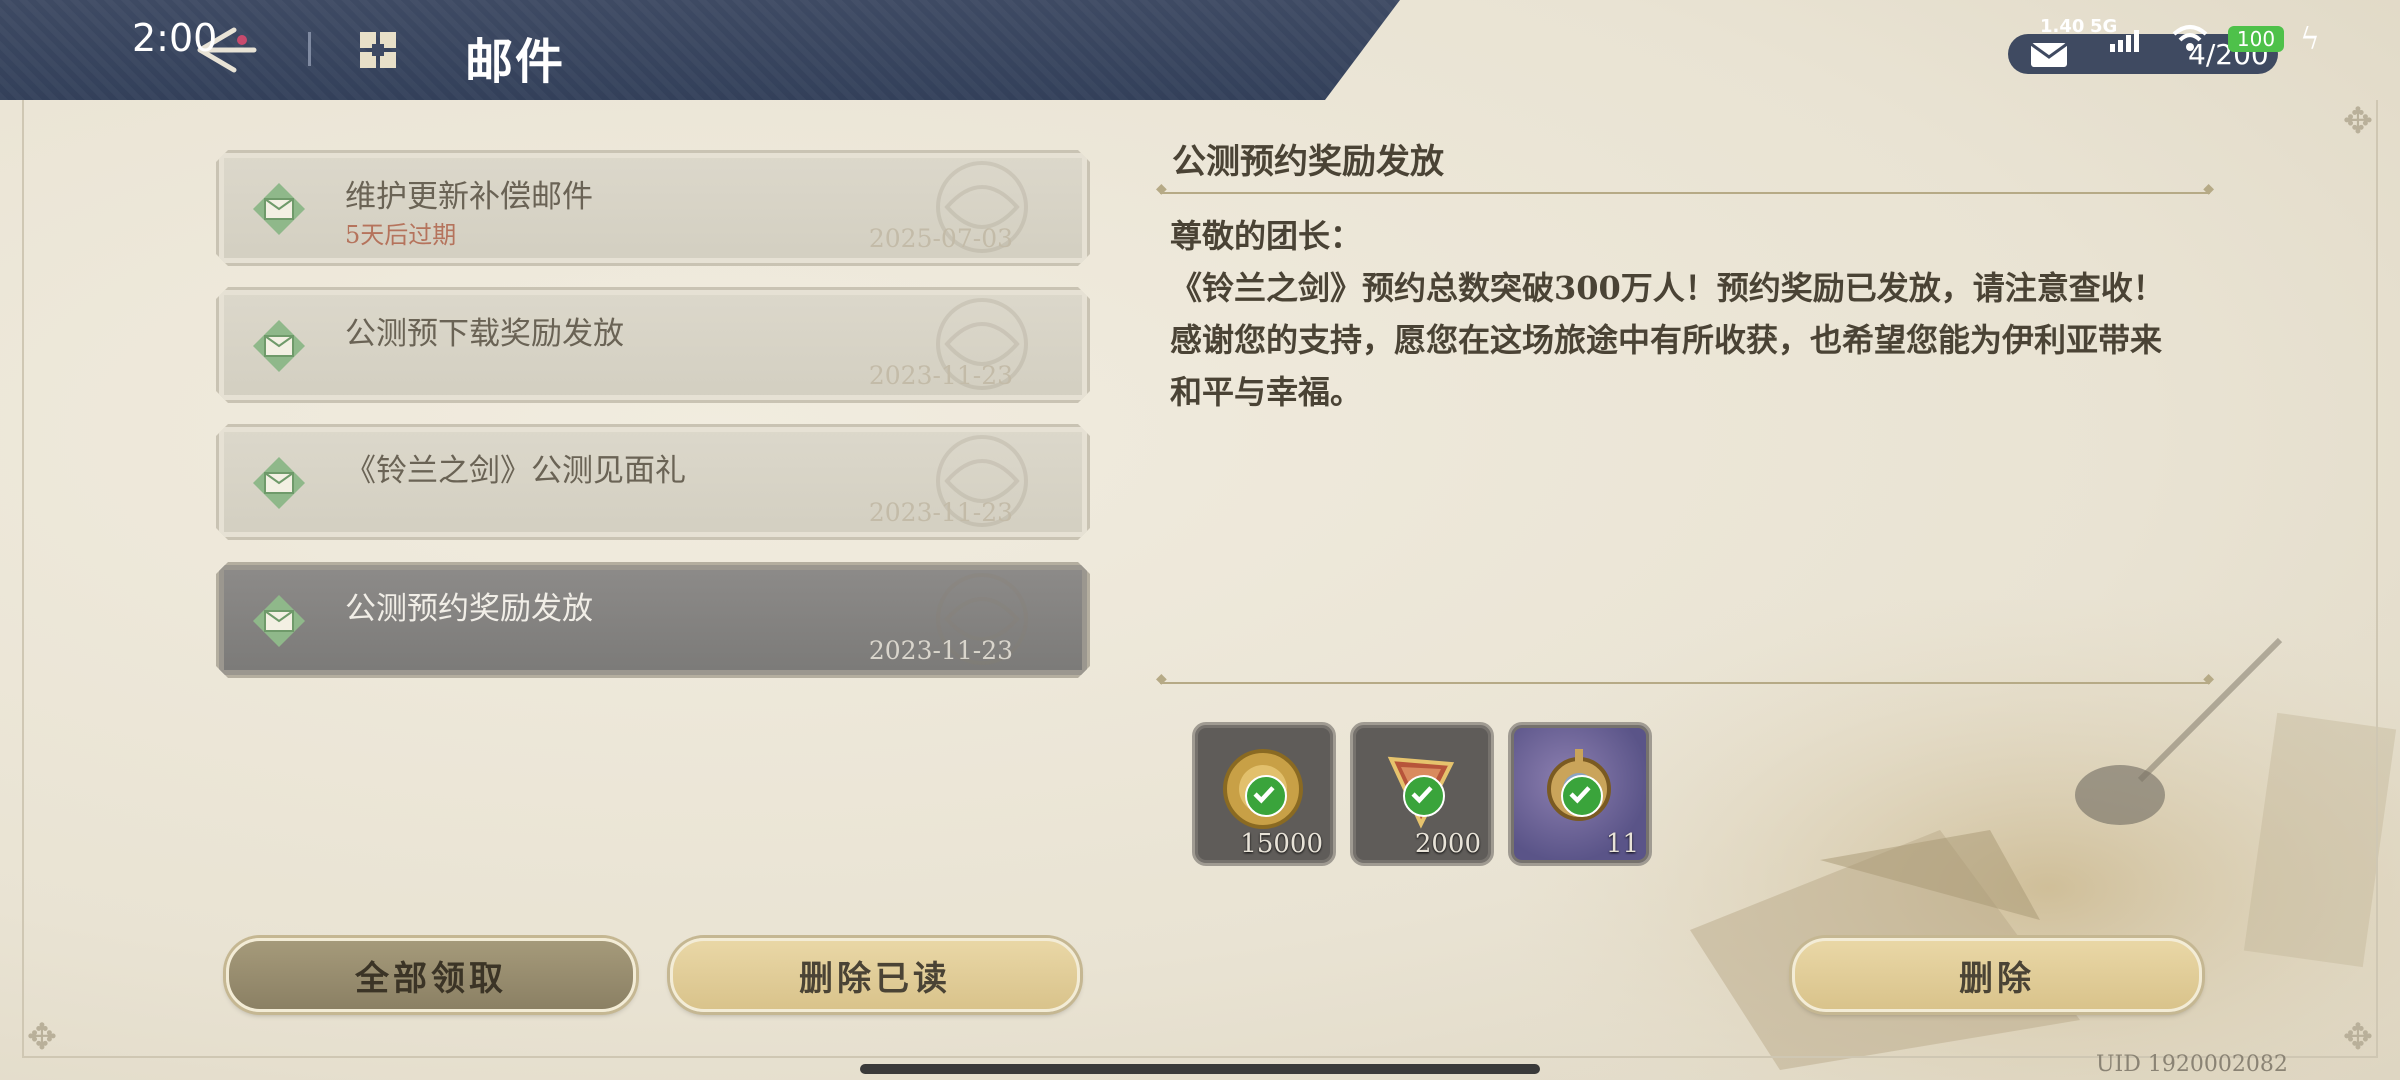 Image resolution: width=2400 pixels, height=1080 pixels. Describe the element at coordinates (1266, 236) in the screenshot. I see `mail-greeting: 尊敬的团长：` at that location.